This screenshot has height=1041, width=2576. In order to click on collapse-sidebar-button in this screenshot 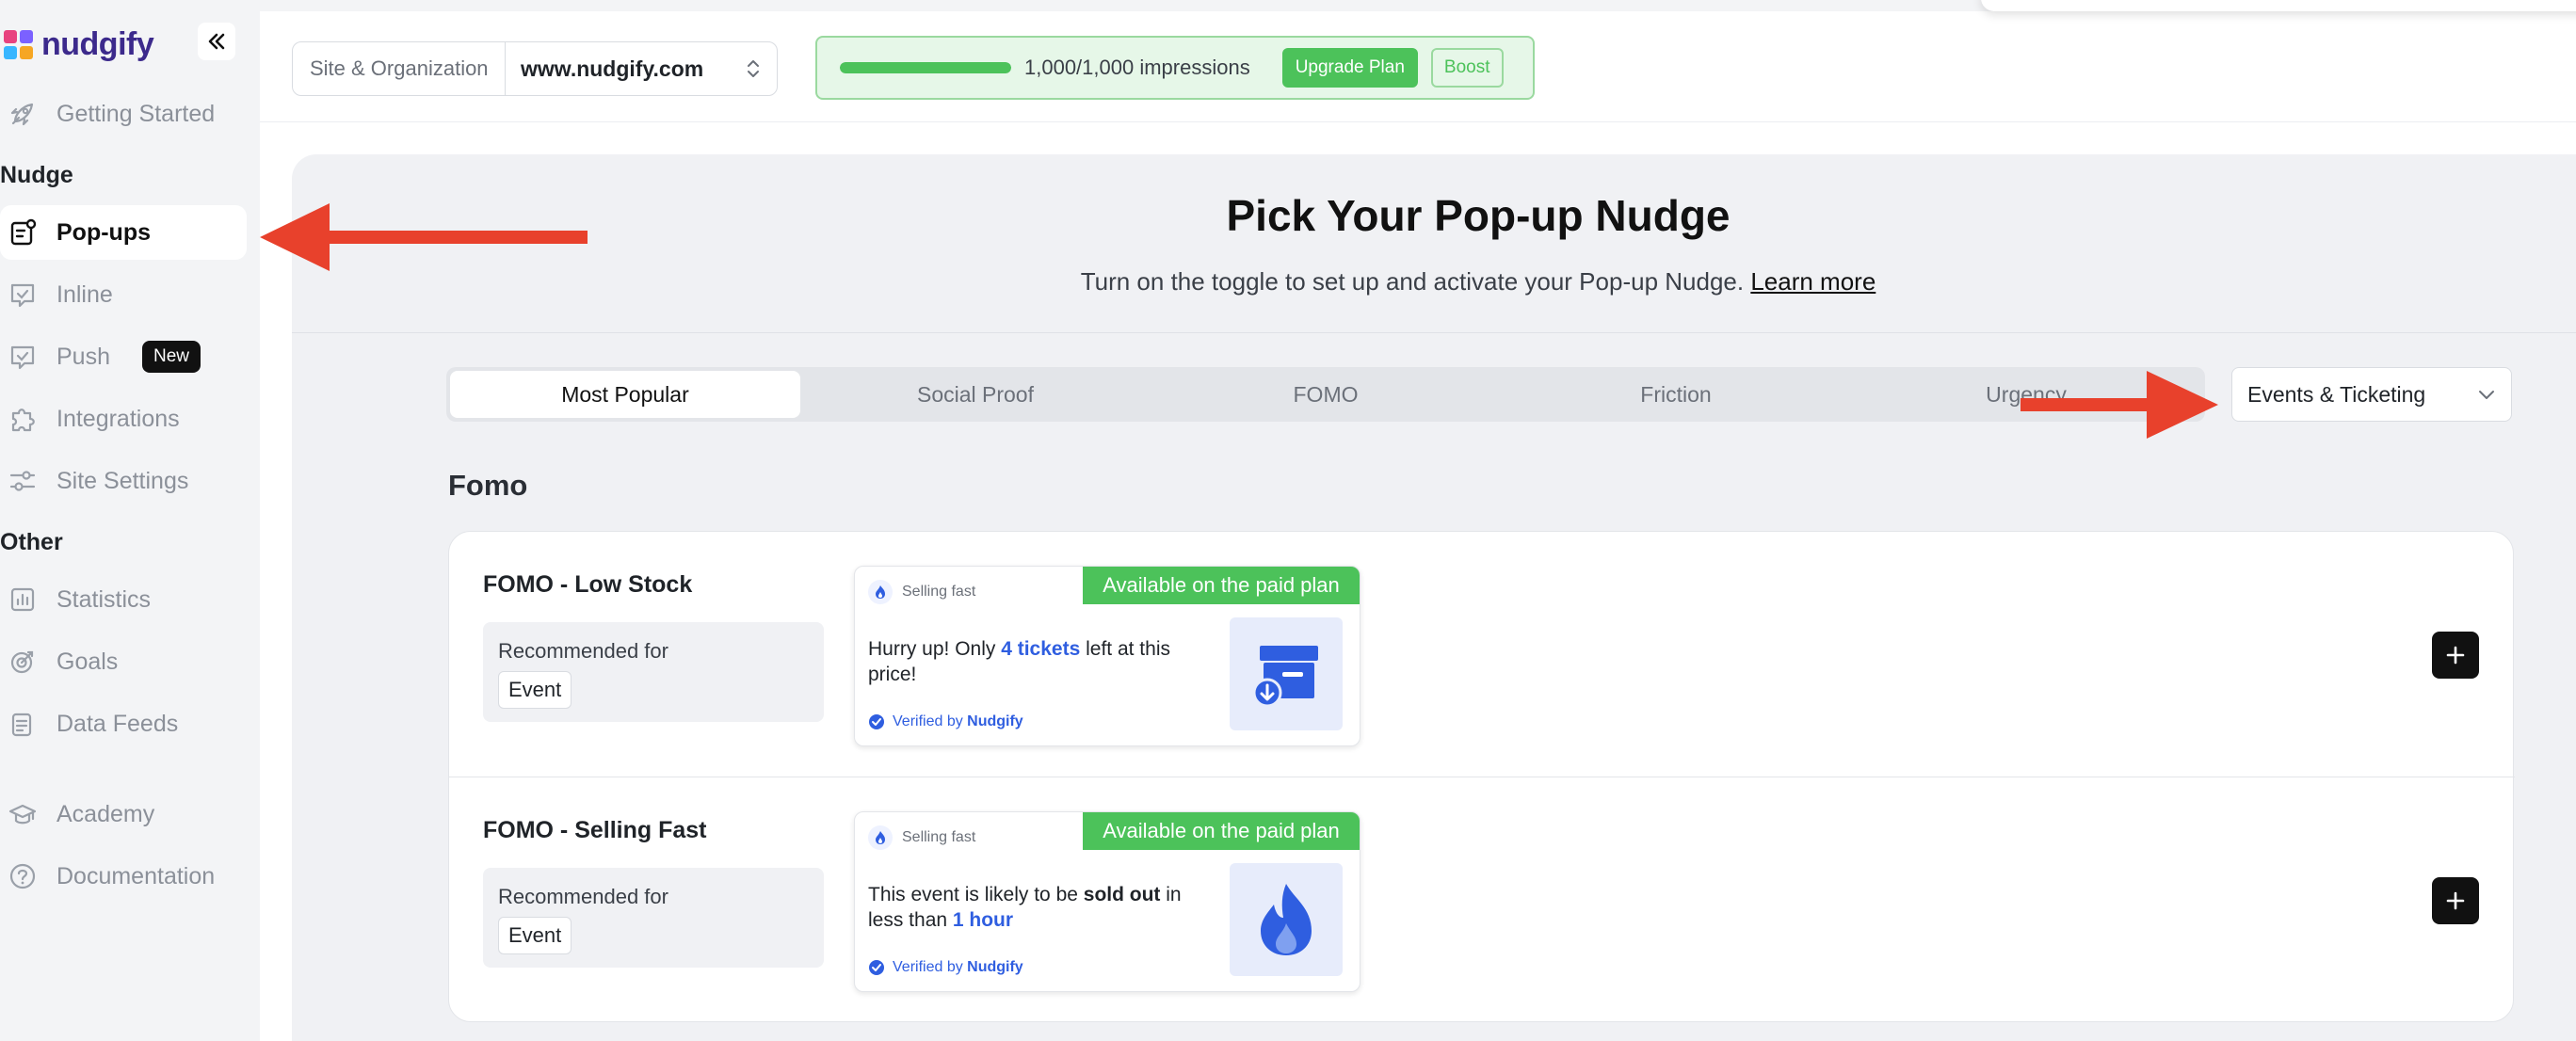, I will do `click(216, 41)`.